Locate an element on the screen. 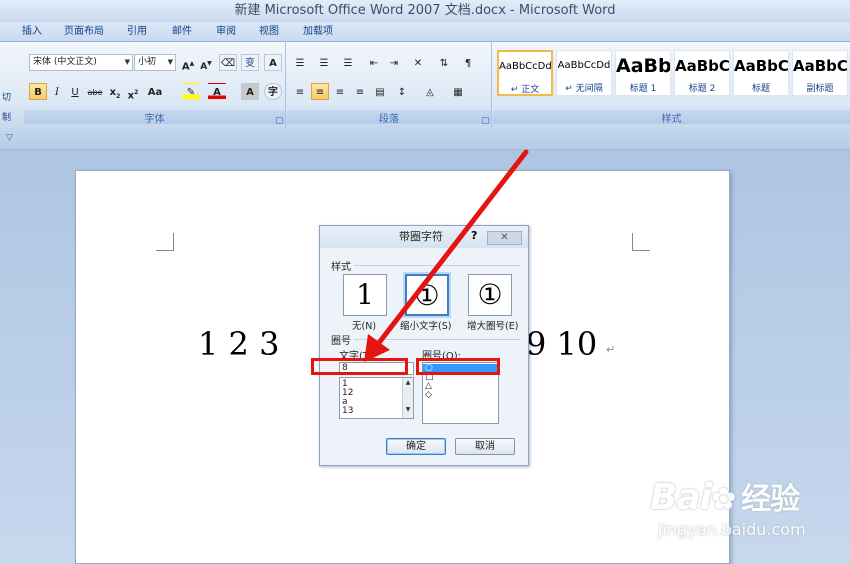 This screenshot has height=564, width=850. baidu-jingyan-watermark: Bai✿ 经验 jingyan.baidu.com is located at coordinates (747, 514).